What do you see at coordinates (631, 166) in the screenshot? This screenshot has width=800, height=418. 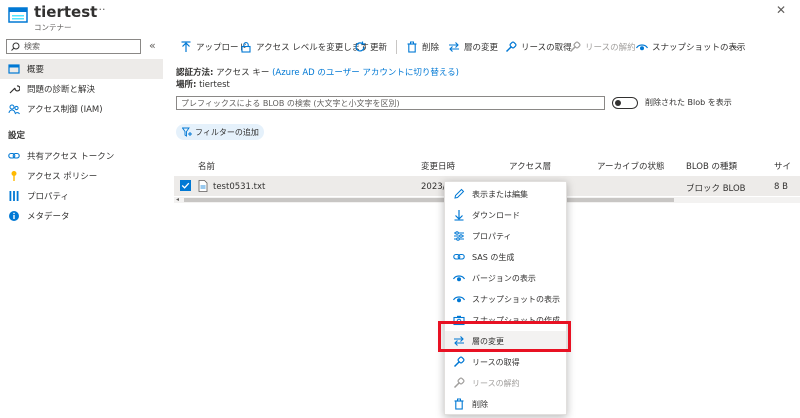 I see `column-header-archive-state: アーカイブの状態` at bounding box center [631, 166].